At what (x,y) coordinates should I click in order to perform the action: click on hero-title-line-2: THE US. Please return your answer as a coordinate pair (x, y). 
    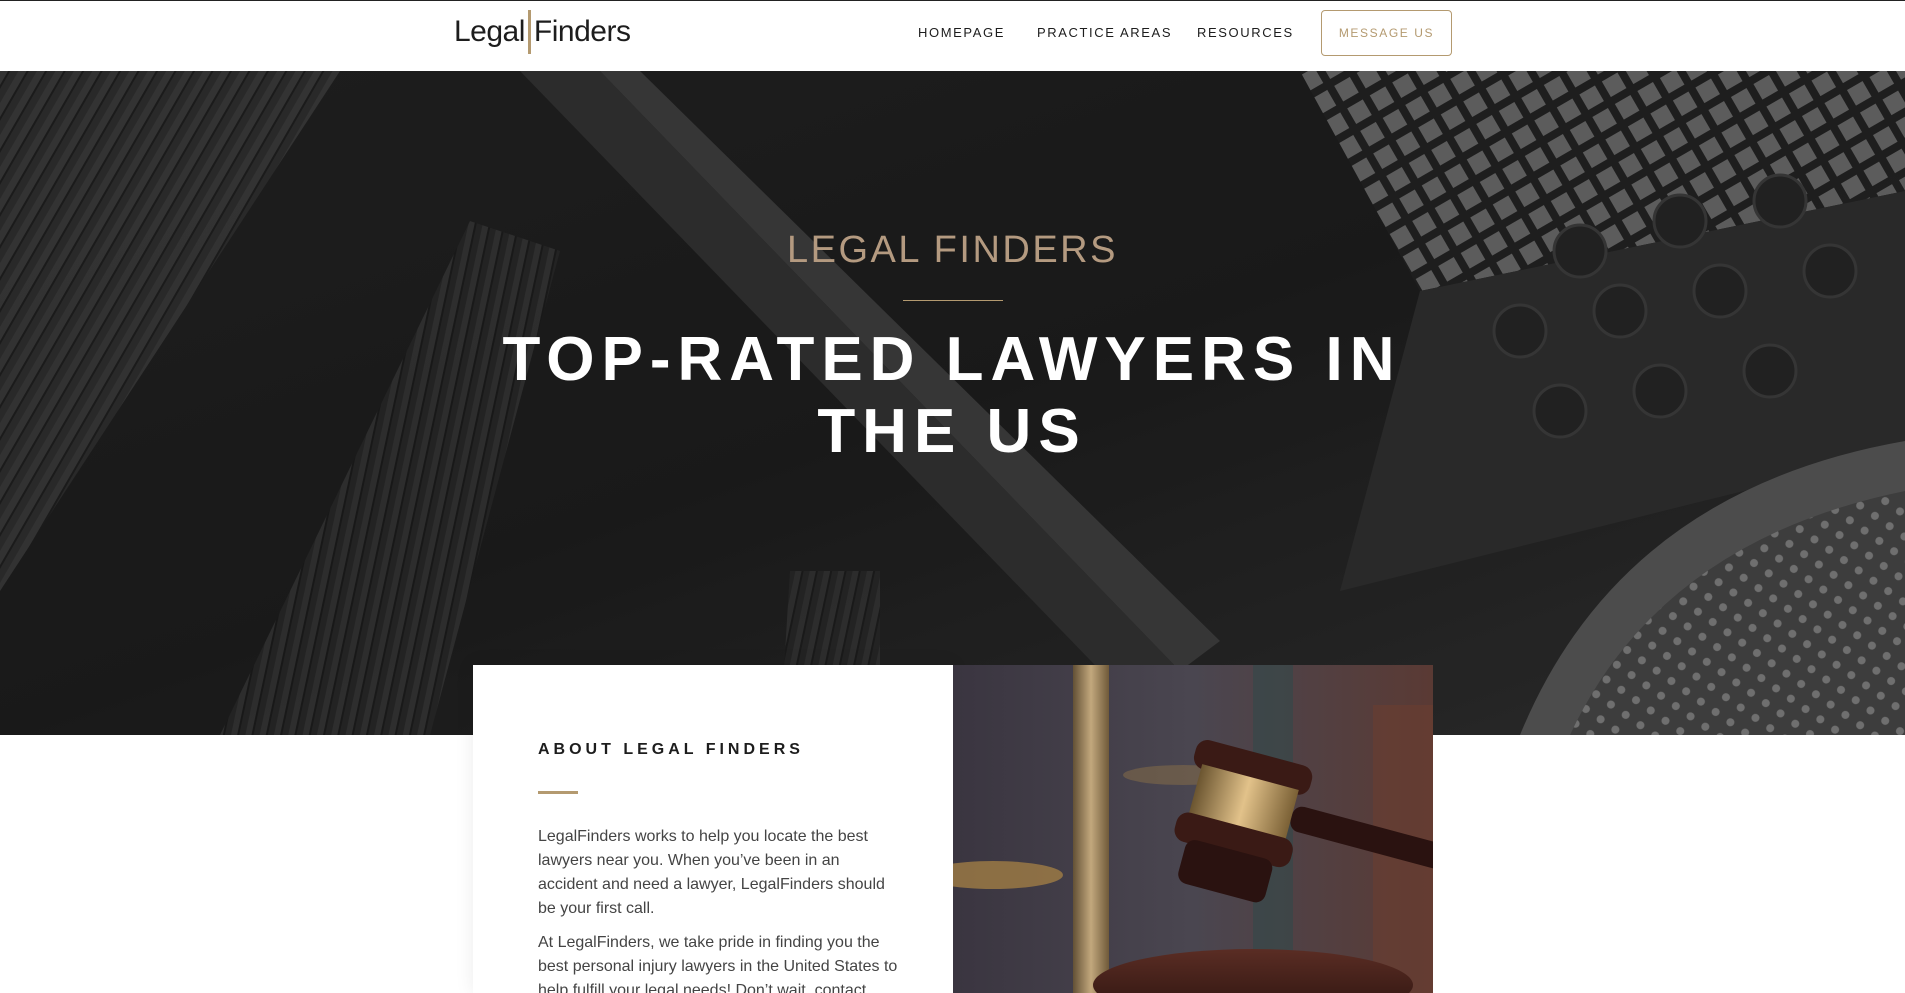
    Looking at the image, I should click on (952, 431).